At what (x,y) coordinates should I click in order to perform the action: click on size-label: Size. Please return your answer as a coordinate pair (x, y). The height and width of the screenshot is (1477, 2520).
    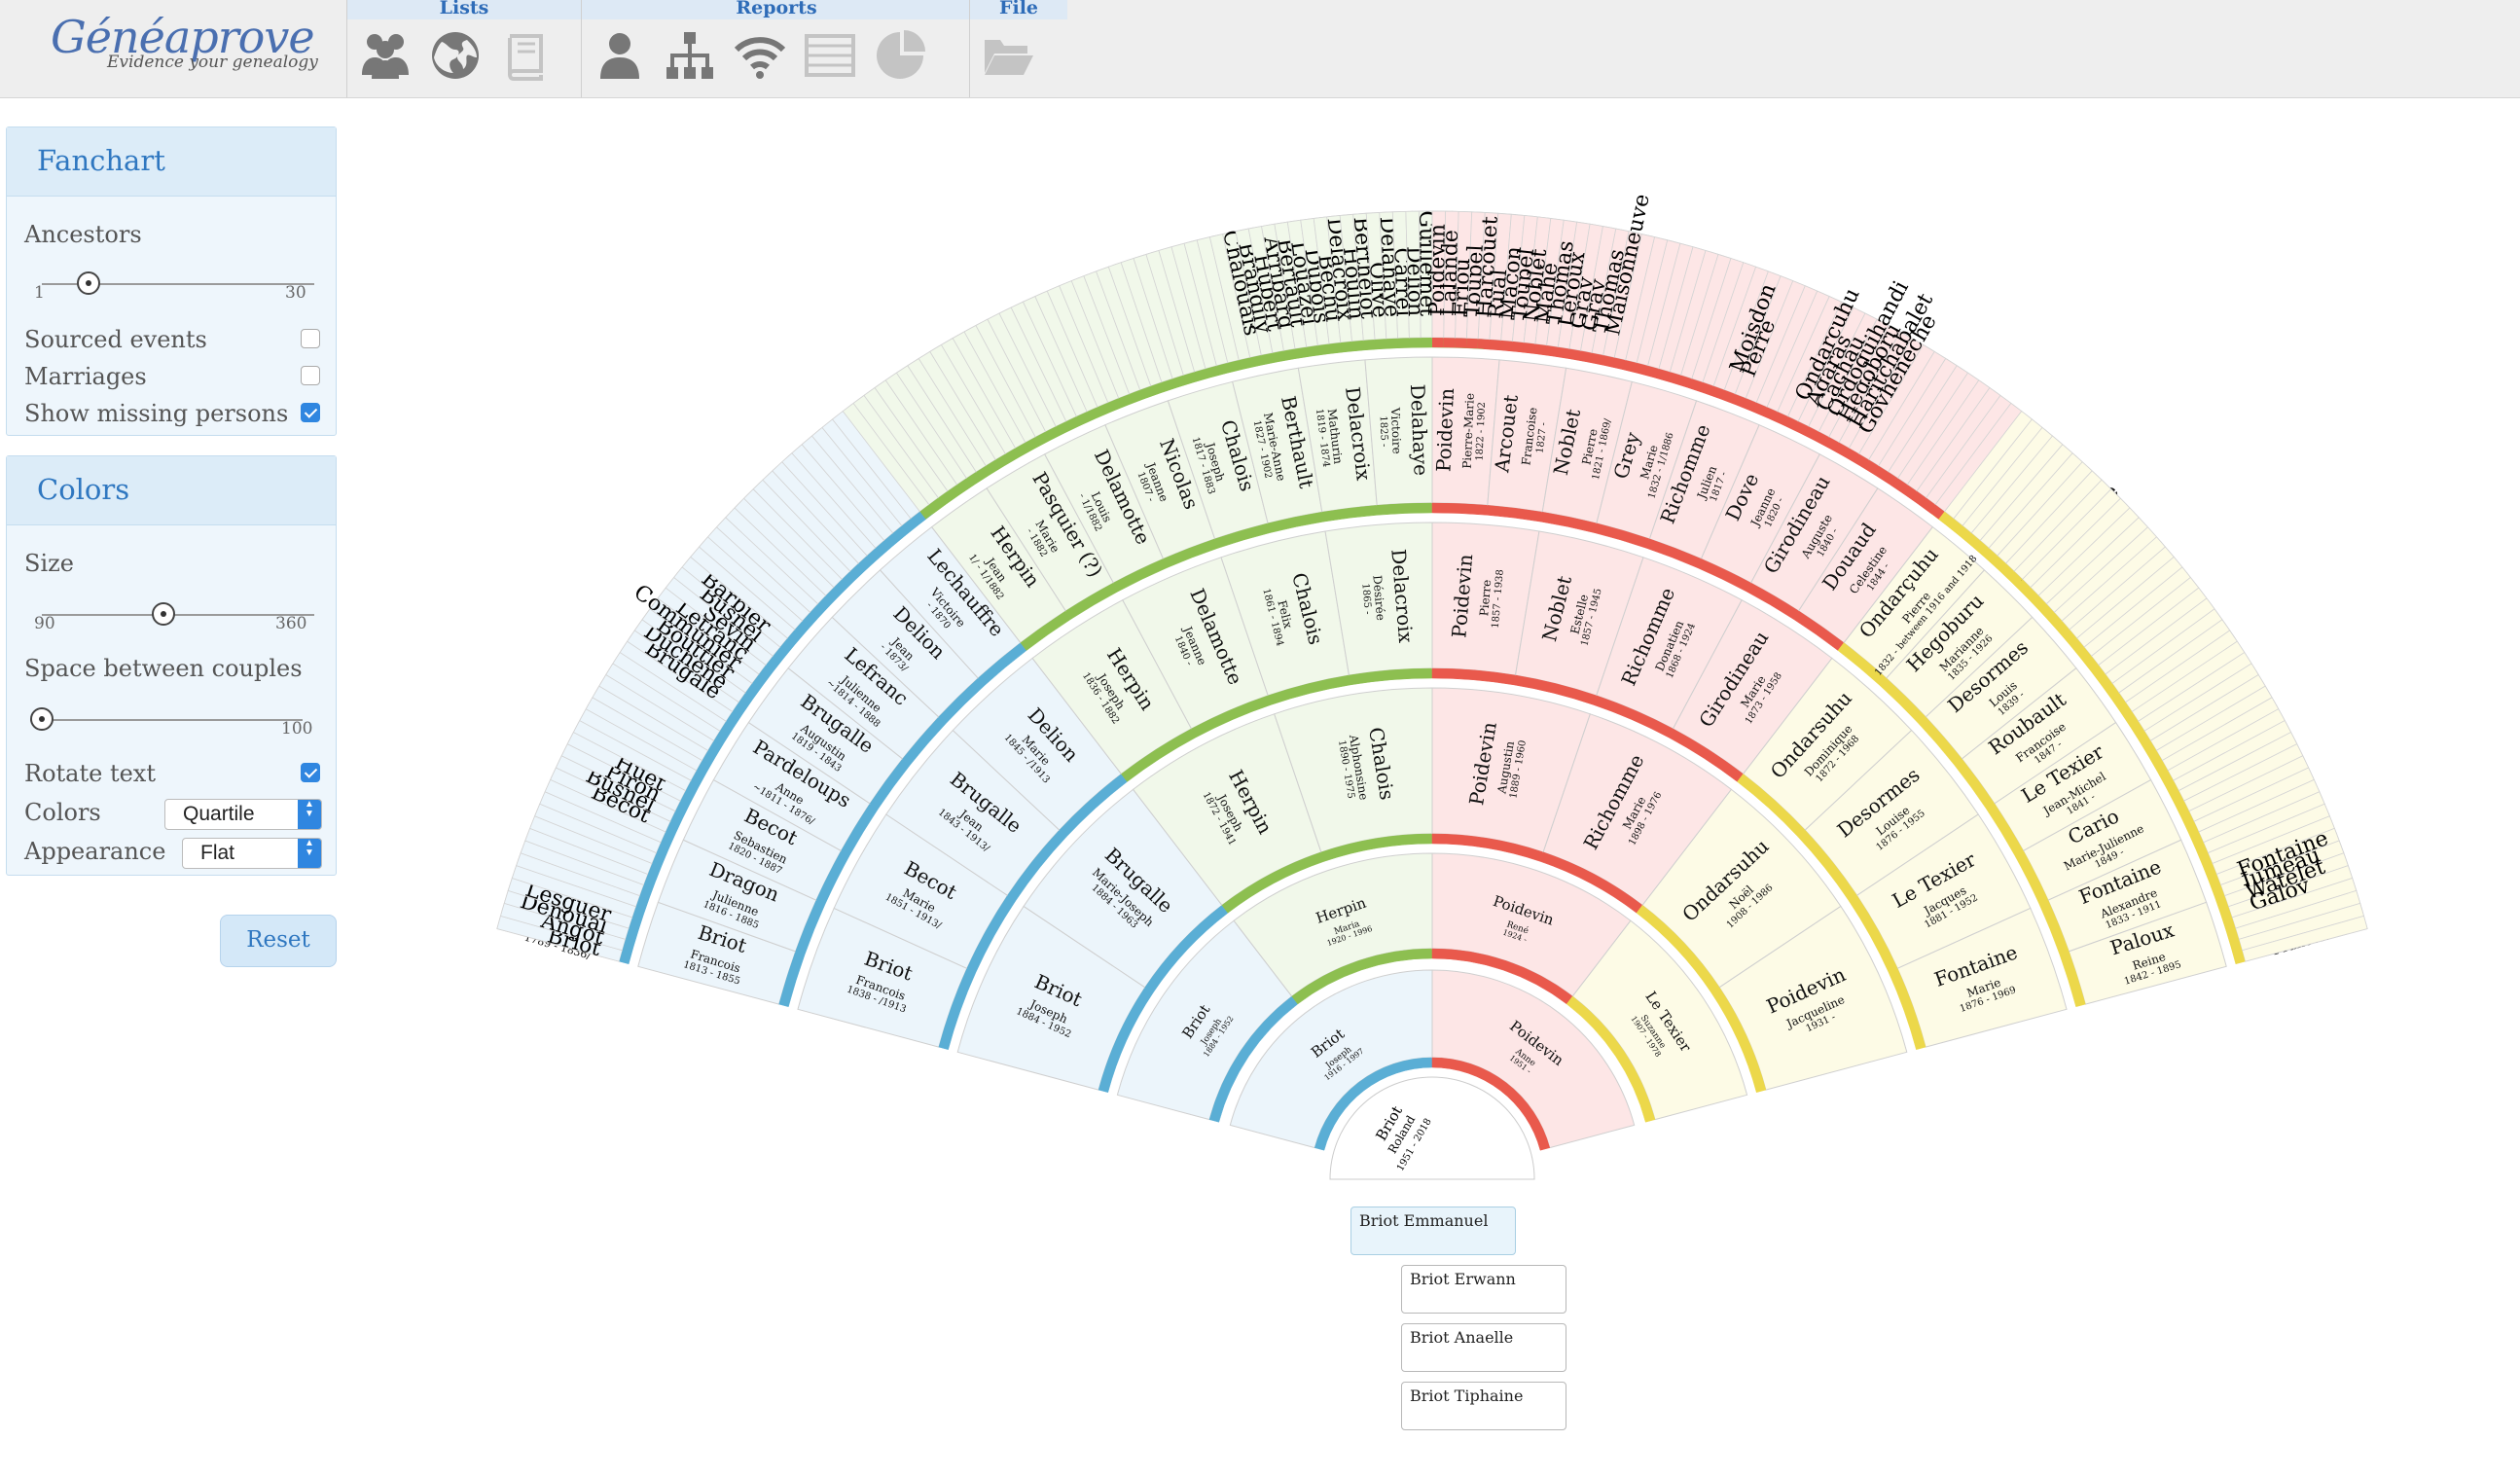
    Looking at the image, I should click on (49, 563).